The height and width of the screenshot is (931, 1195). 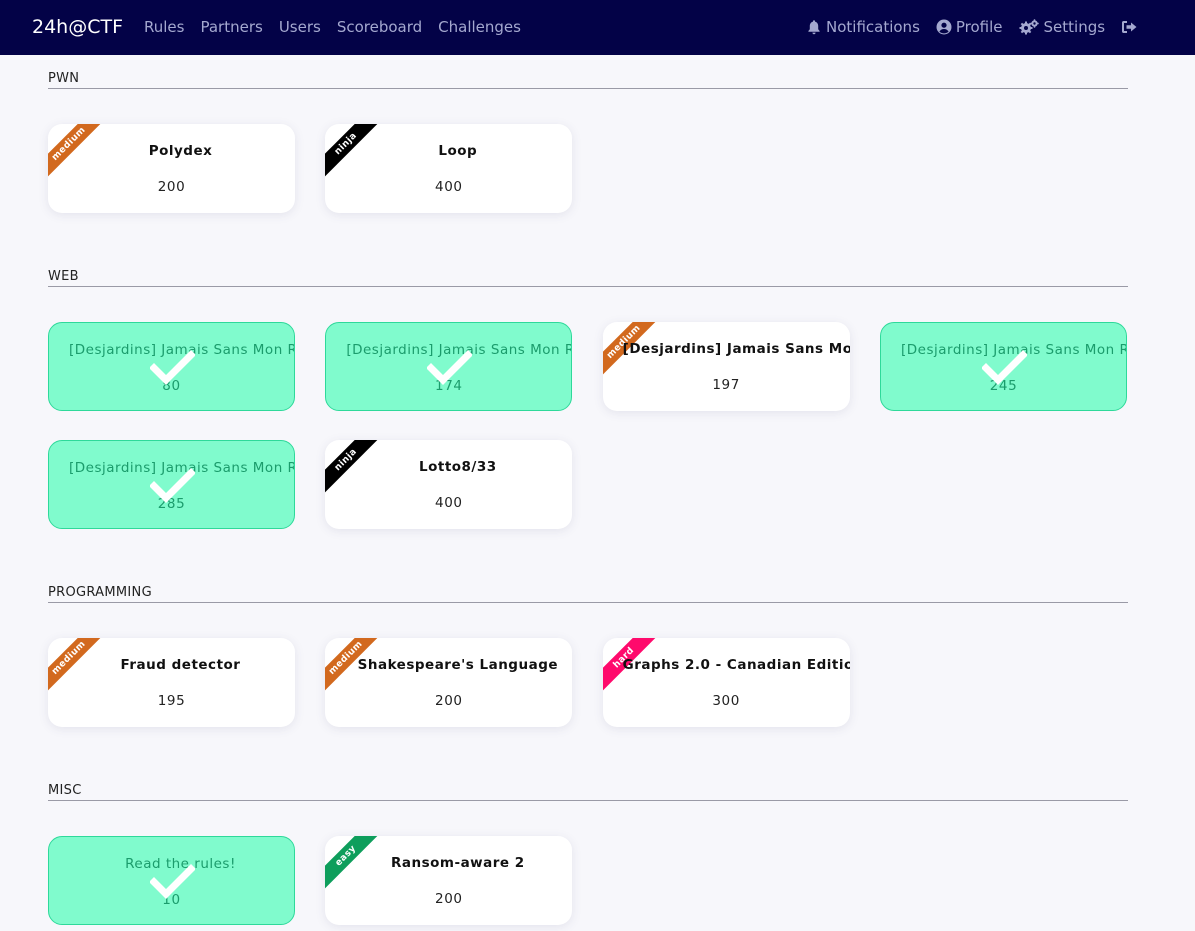 I want to click on nav-profile: Profile, so click(x=969, y=27).